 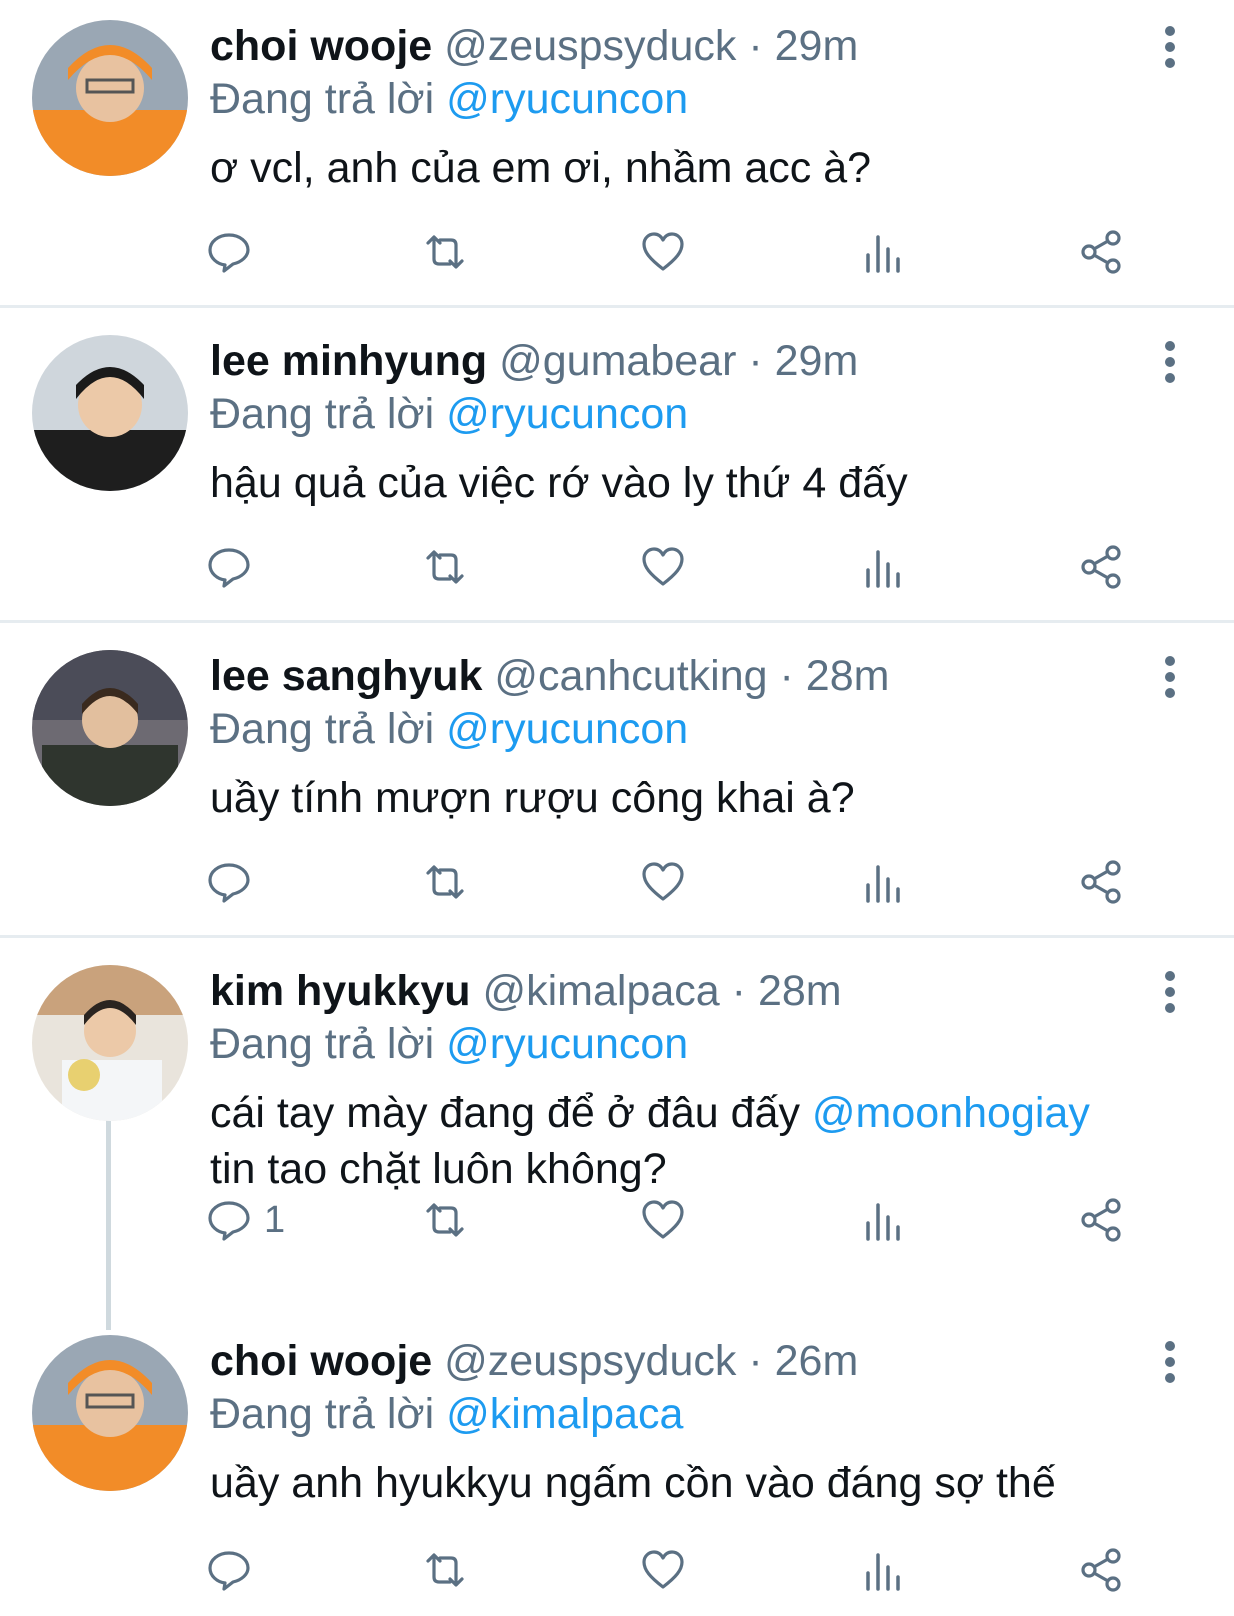 What do you see at coordinates (275, 1219) in the screenshot?
I see `reply-count: 1` at bounding box center [275, 1219].